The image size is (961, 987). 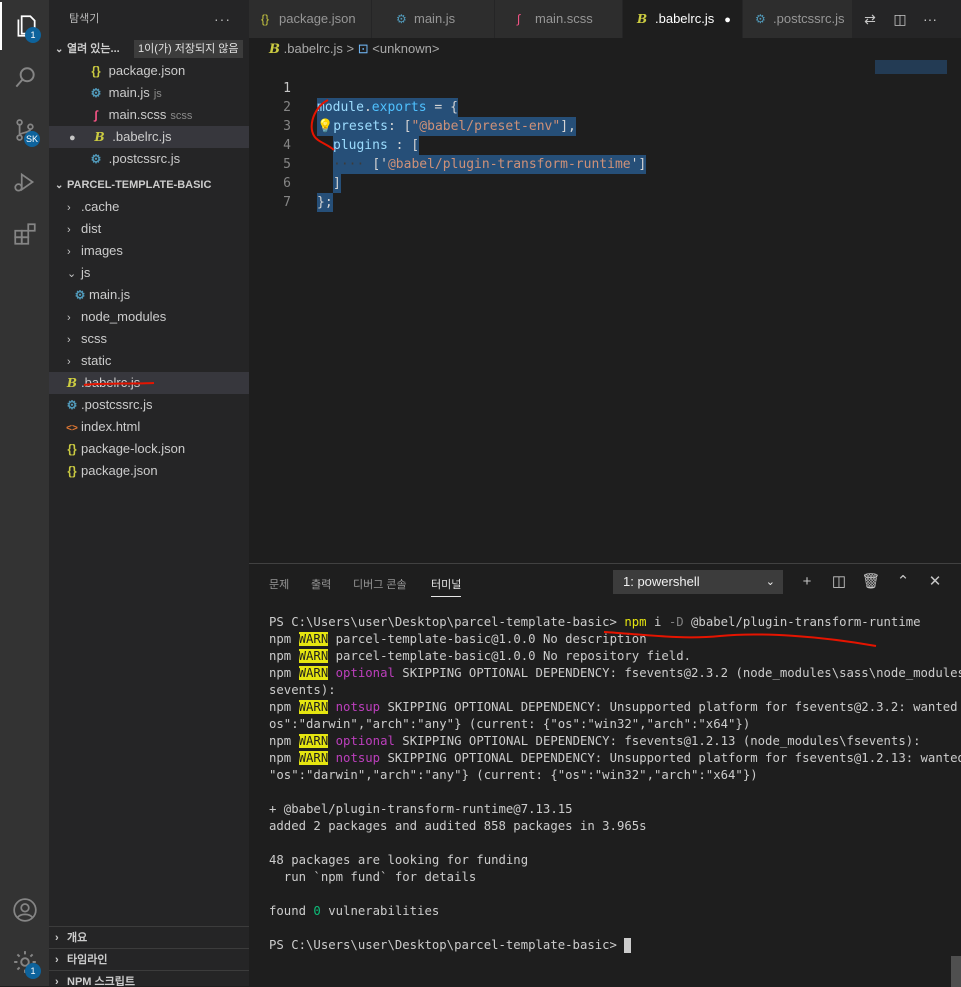 I want to click on sidebar-title-text: 탐색기, so click(x=84, y=19).